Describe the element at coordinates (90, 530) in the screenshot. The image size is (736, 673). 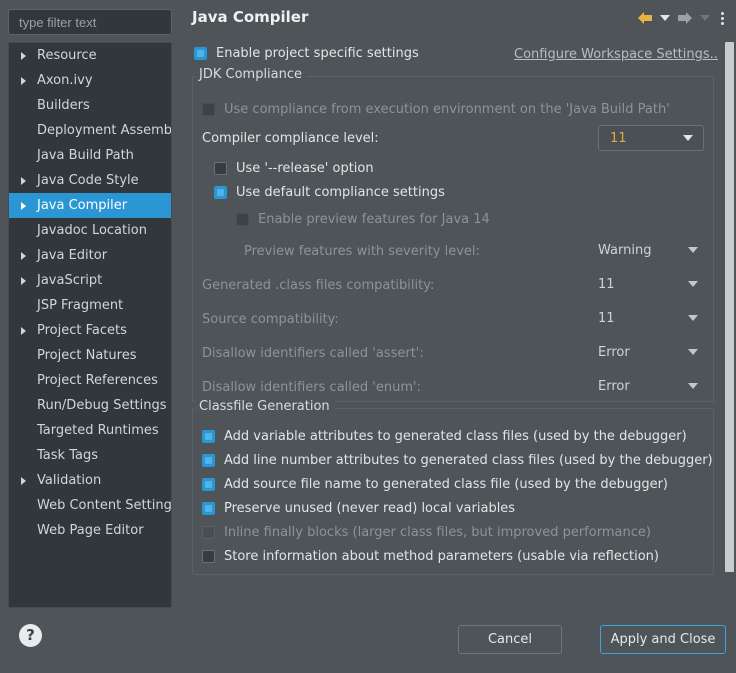
I see `sidebar-item-web-page-editor: Web Page Editor` at that location.